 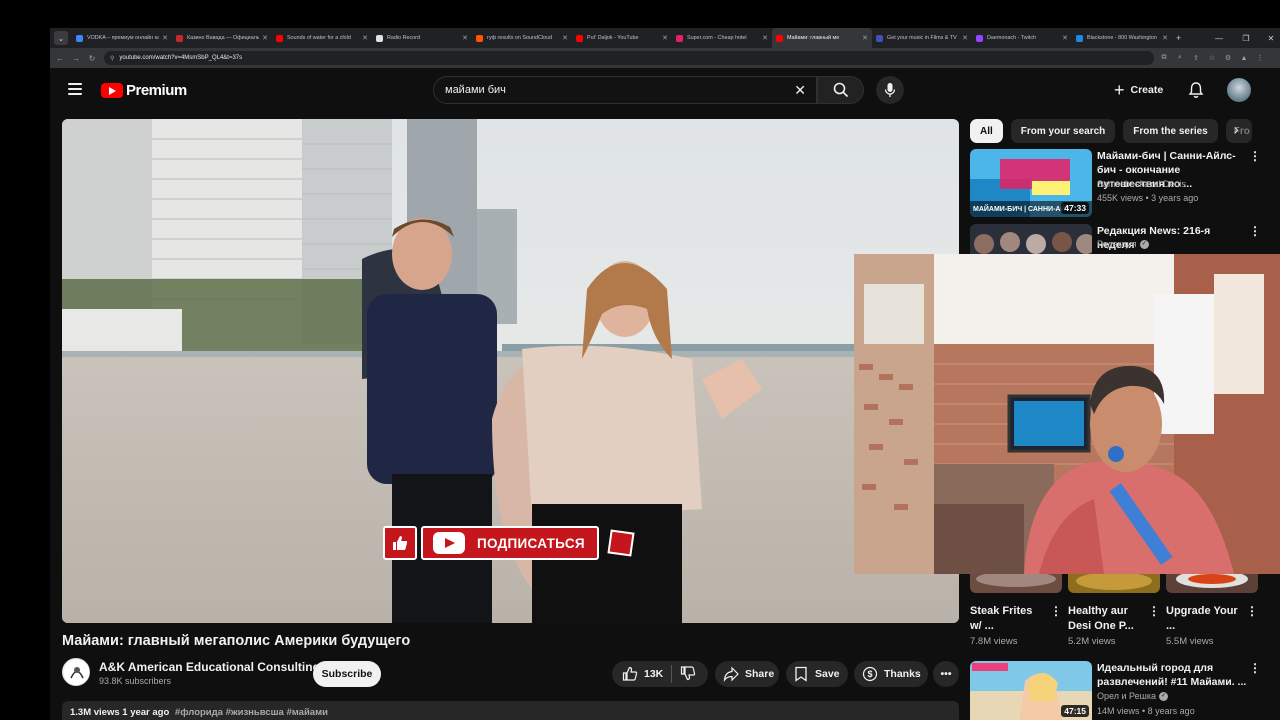 What do you see at coordinates (822, 38) in the screenshot?
I see `browser-tab: Майами: главный ме ✕` at bounding box center [822, 38].